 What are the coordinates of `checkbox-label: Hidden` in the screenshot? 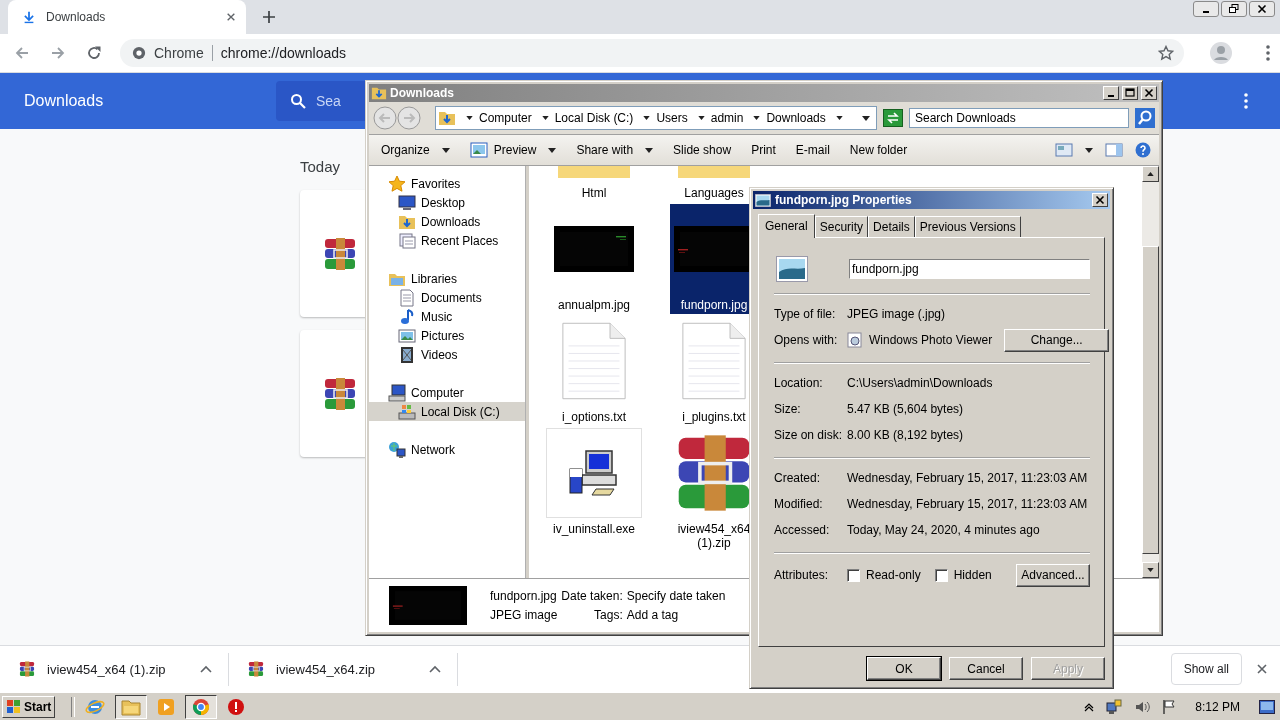 It's located at (972, 575).